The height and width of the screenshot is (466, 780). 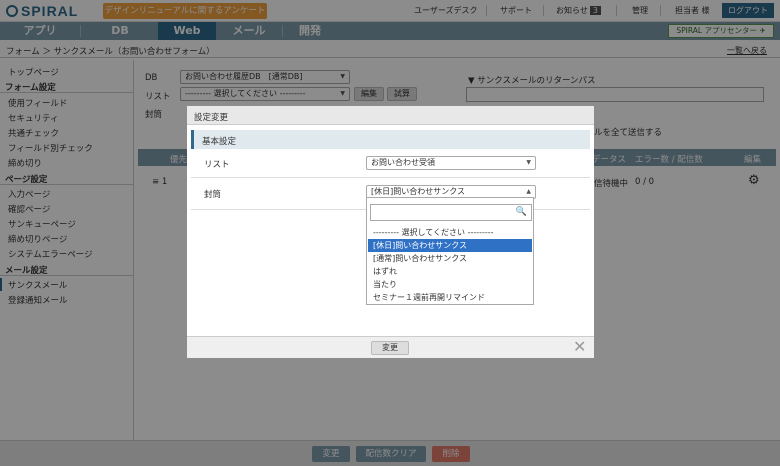 What do you see at coordinates (451, 212) in the screenshot?
I see `dropdown-search-input: 🔍` at bounding box center [451, 212].